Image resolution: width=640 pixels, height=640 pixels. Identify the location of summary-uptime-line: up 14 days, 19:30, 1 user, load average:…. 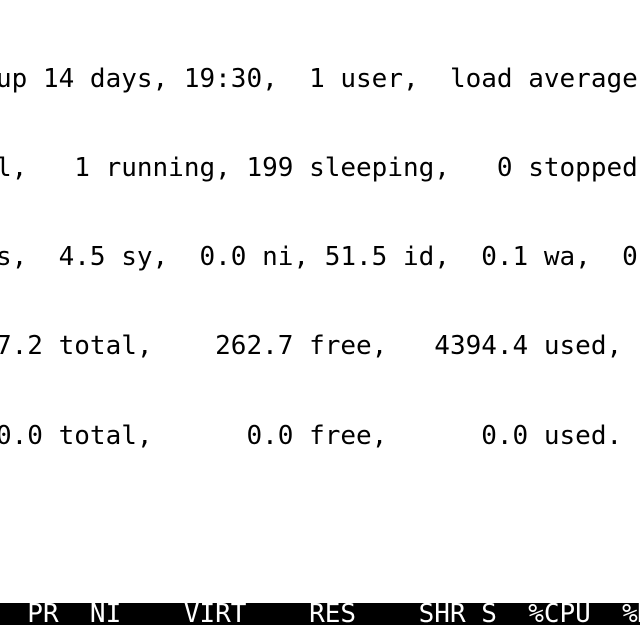
(320, 78).